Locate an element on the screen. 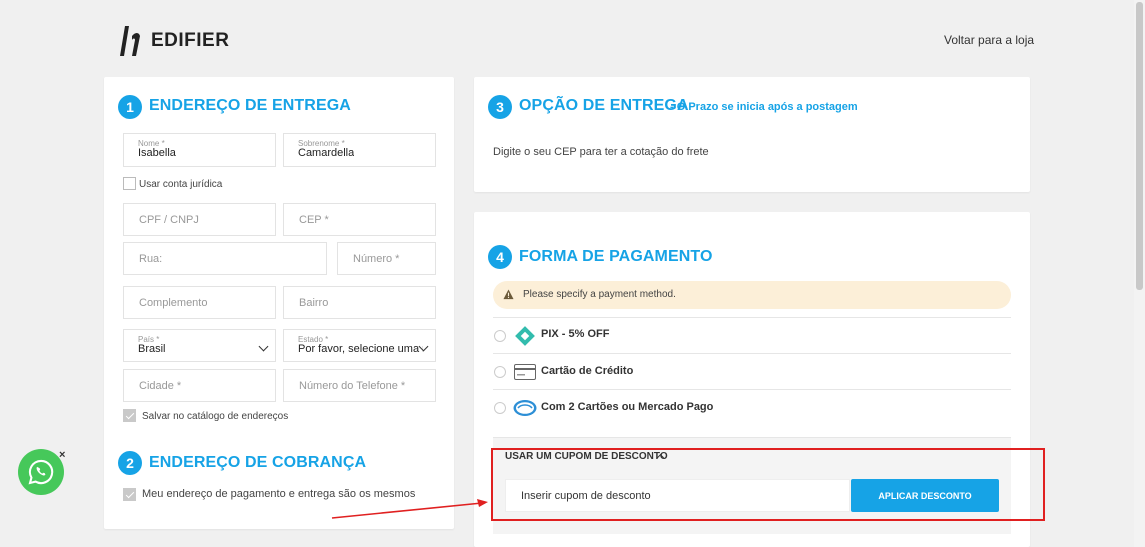 The image size is (1145, 547). payment-title: FORMA DE PAGAMENTO is located at coordinates (616, 256).